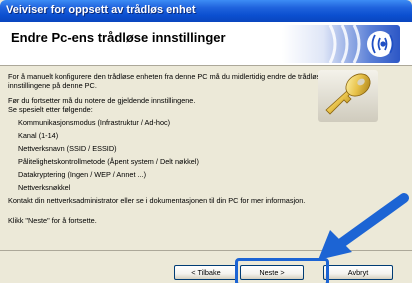  Describe the element at coordinates (348, 96) in the screenshot. I see `key-icon` at that location.